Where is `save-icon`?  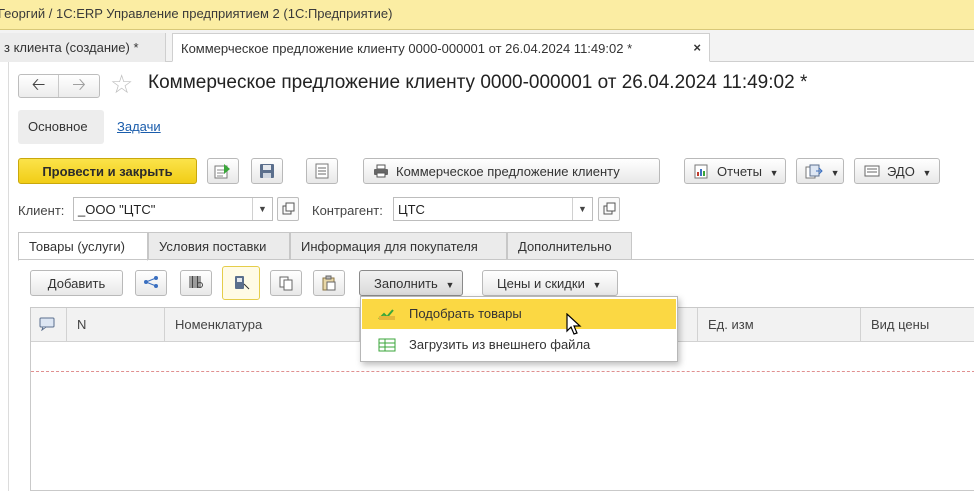 save-icon is located at coordinates (267, 171).